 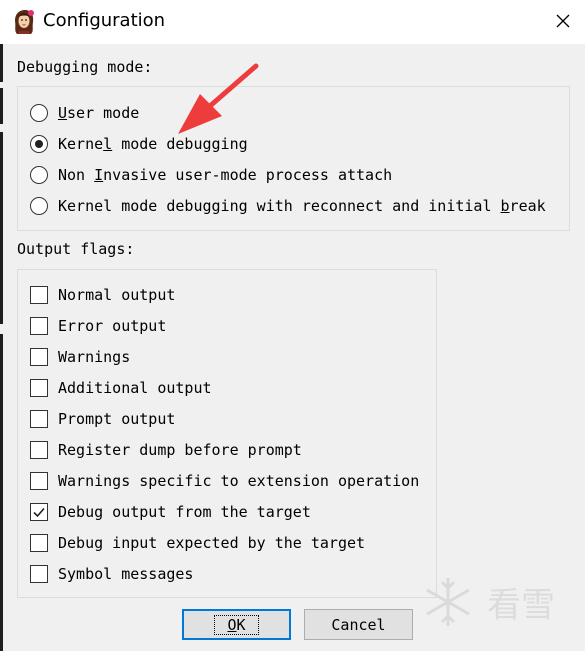 What do you see at coordinates (104, 20) in the screenshot?
I see `window-title: Configuration` at bounding box center [104, 20].